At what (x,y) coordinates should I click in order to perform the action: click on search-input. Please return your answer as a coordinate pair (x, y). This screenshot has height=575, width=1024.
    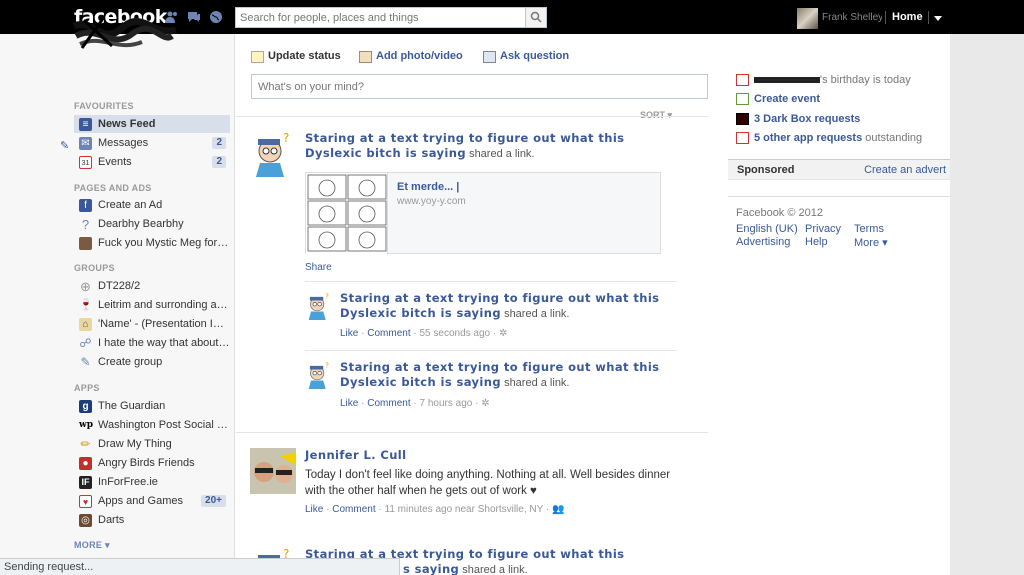
    Looking at the image, I should click on (381, 17).